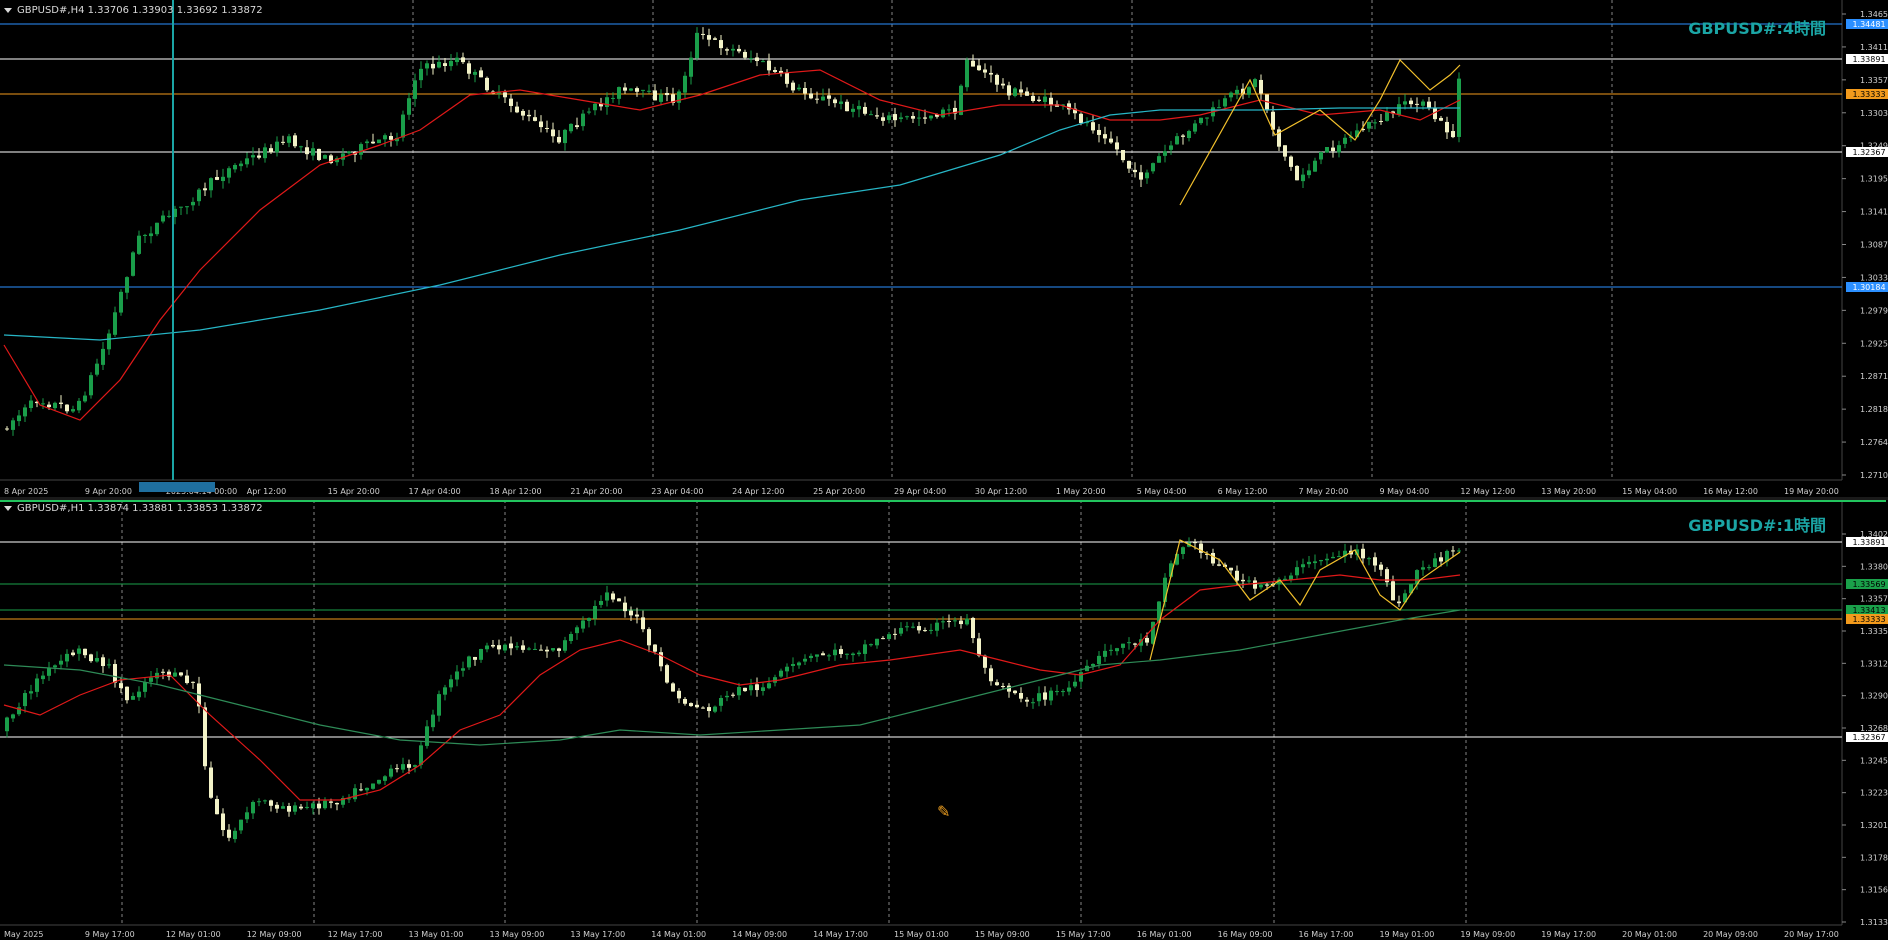  I want to click on price-tick-label: 1.29250, so click(1874, 343).